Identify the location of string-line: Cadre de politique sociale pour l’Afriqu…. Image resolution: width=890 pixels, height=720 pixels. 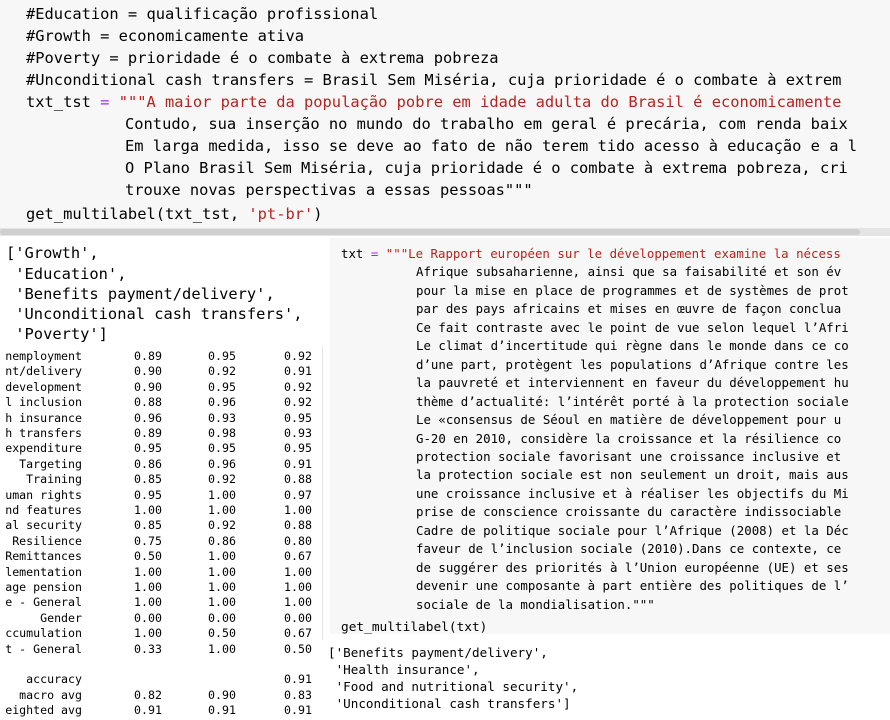
(632, 530).